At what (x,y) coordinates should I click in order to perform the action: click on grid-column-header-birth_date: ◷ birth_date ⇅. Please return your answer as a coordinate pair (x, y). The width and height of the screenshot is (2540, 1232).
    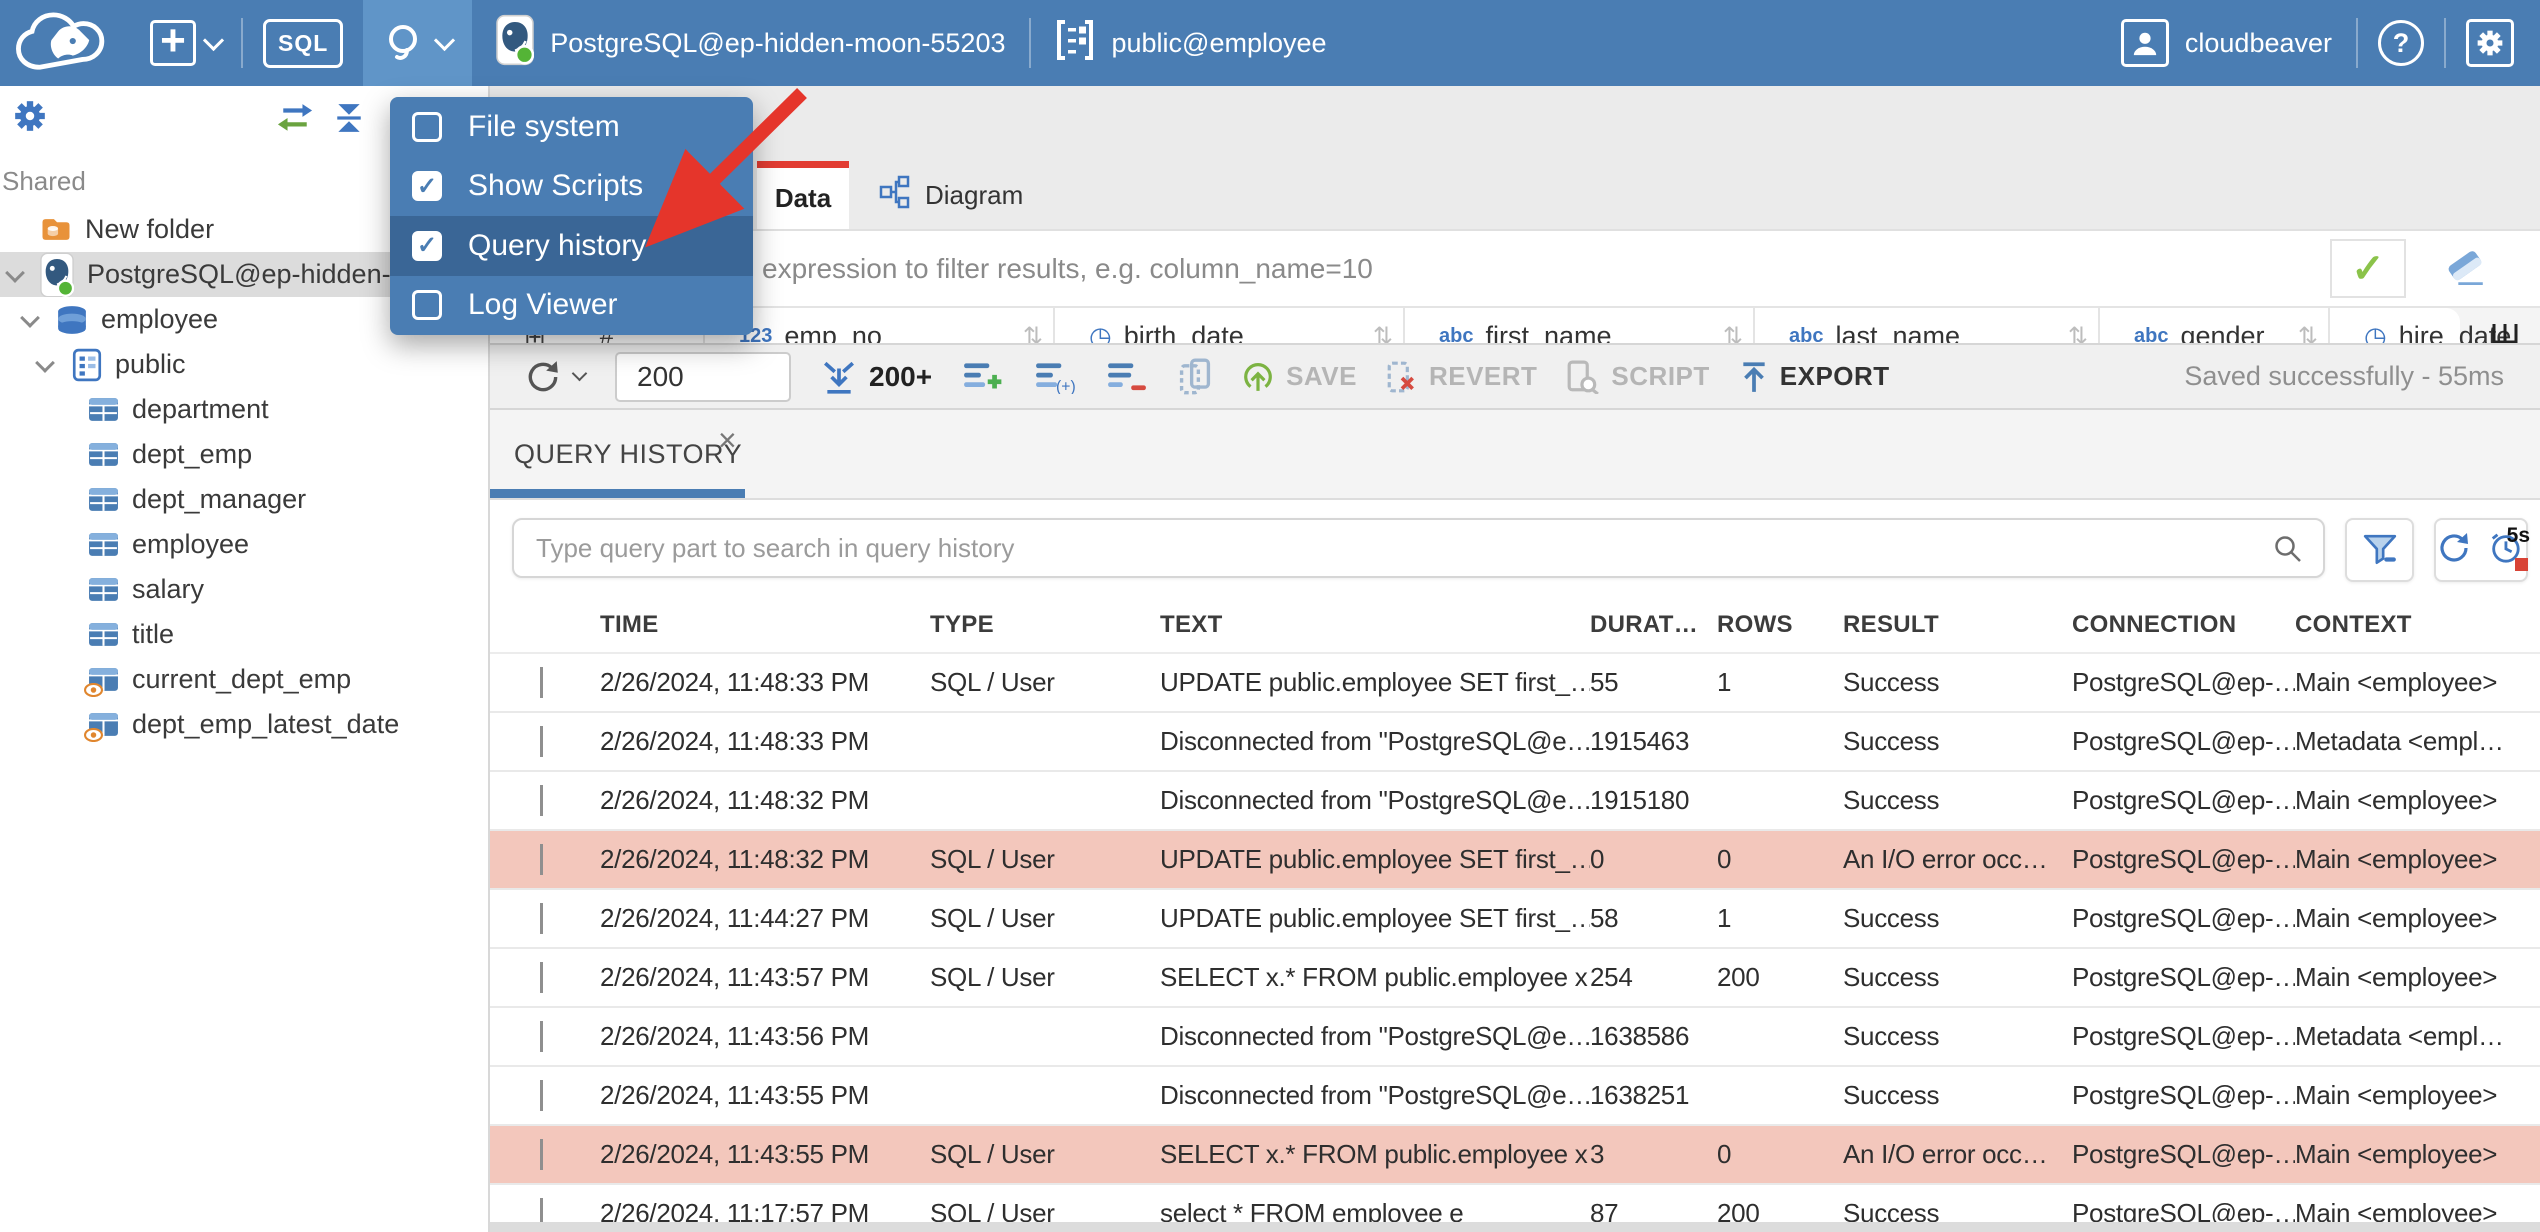
    Looking at the image, I should click on (1230, 325).